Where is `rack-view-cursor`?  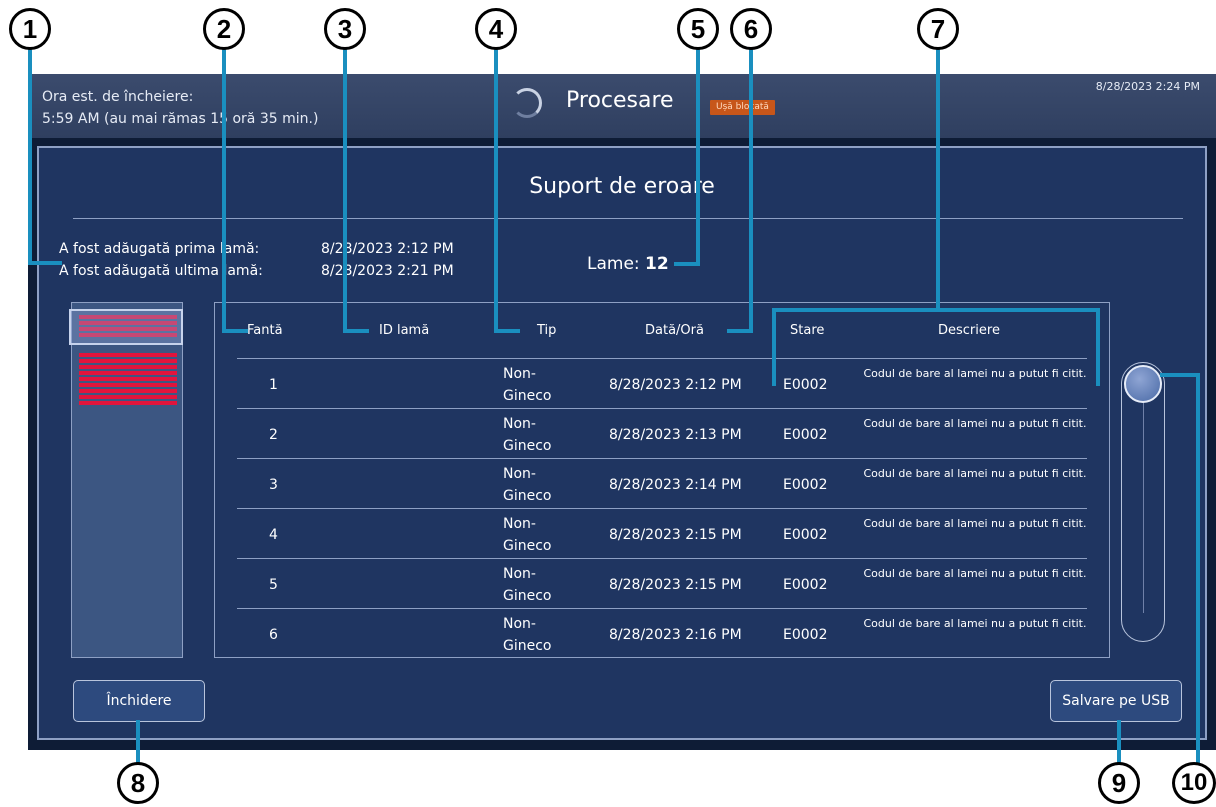 rack-view-cursor is located at coordinates (126, 327).